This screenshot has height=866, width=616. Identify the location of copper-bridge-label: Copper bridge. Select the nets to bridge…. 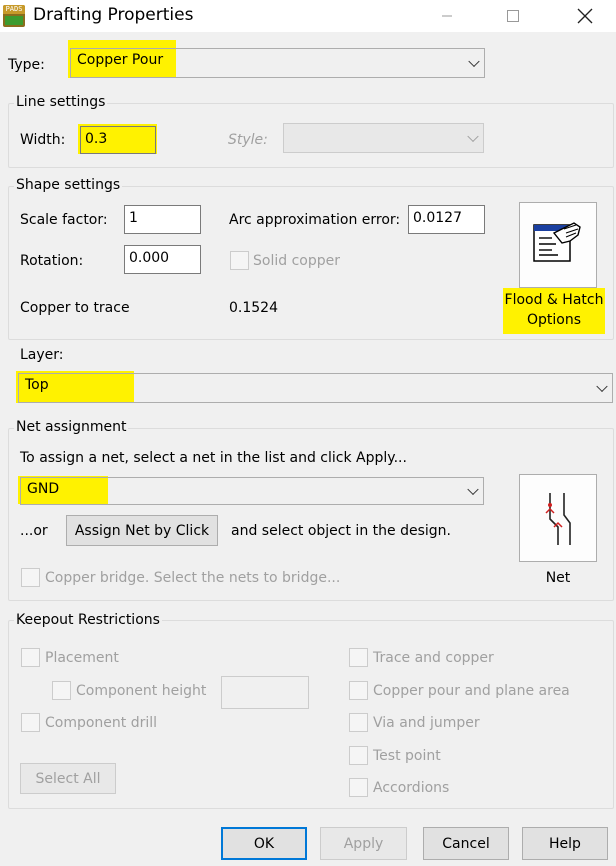
(193, 578).